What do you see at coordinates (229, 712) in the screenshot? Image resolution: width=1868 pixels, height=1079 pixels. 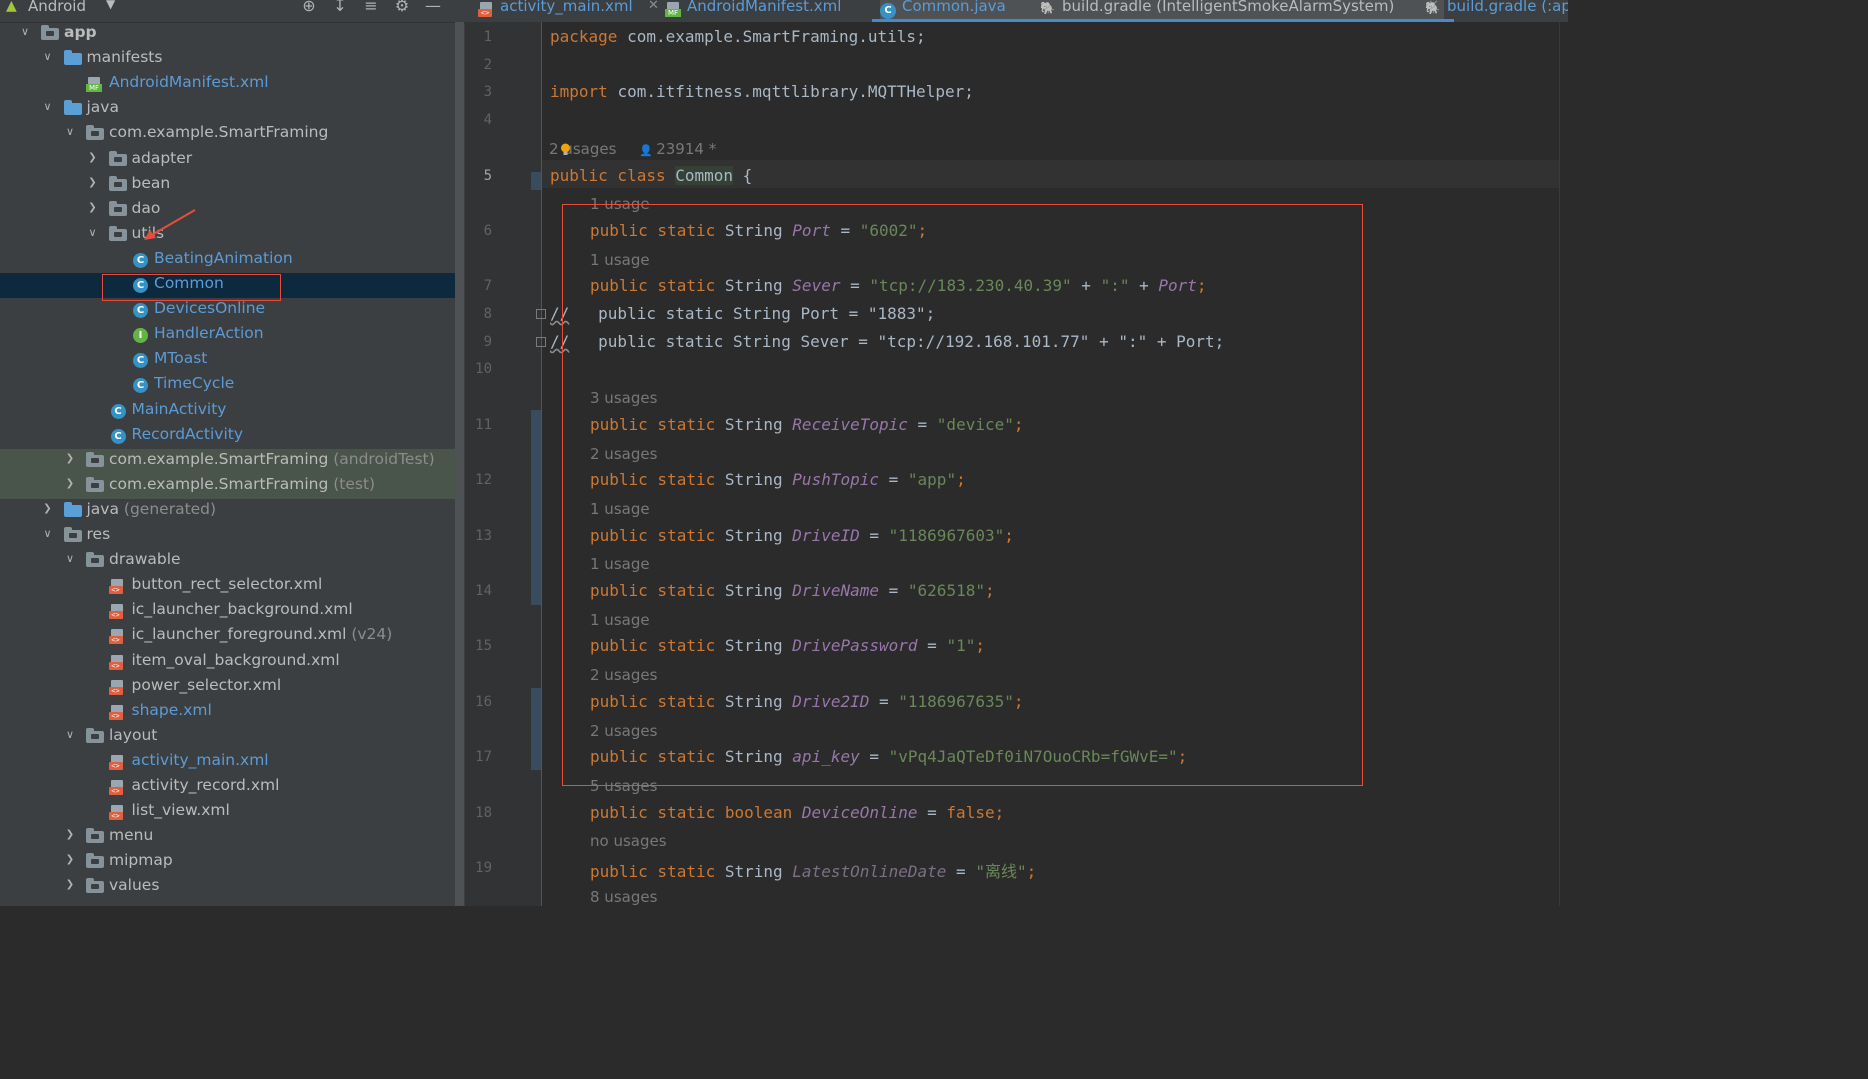 I see `tree-item: <> shape.xml` at bounding box center [229, 712].